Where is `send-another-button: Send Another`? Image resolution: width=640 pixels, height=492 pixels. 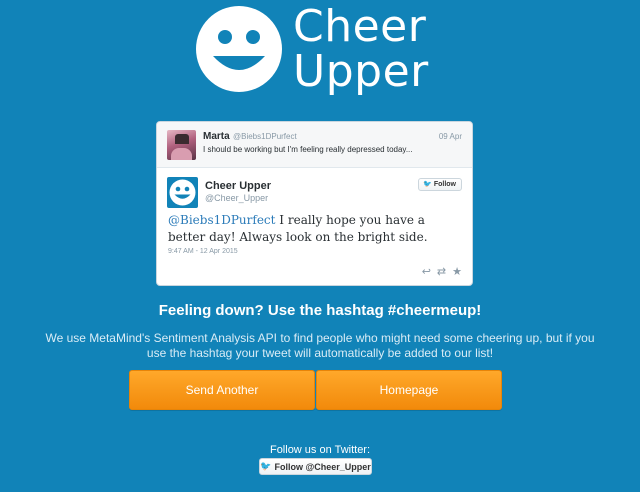 send-another-button: Send Another is located at coordinates (222, 390).